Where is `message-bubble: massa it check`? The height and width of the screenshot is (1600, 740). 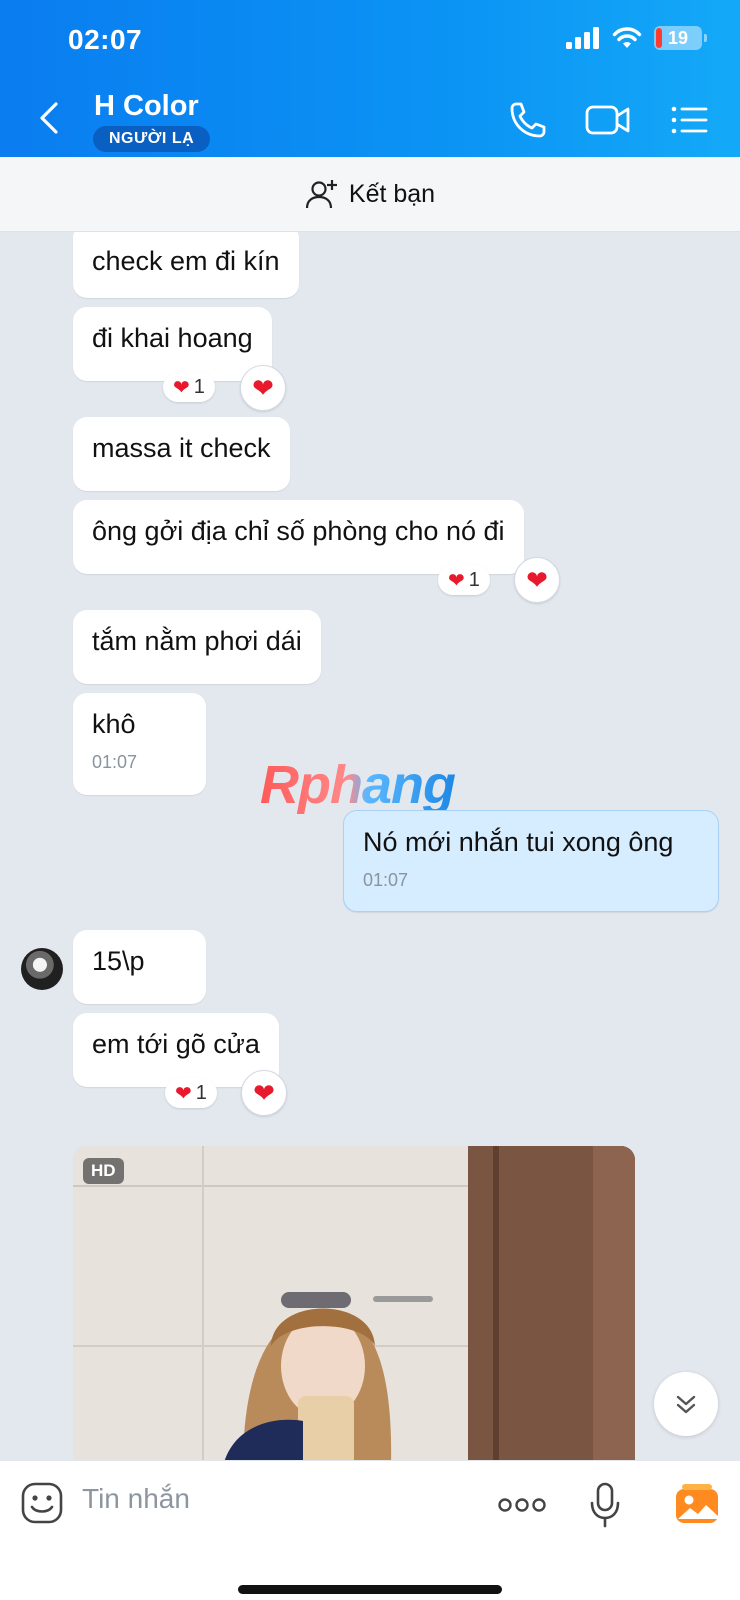 message-bubble: massa it check is located at coordinates (181, 454).